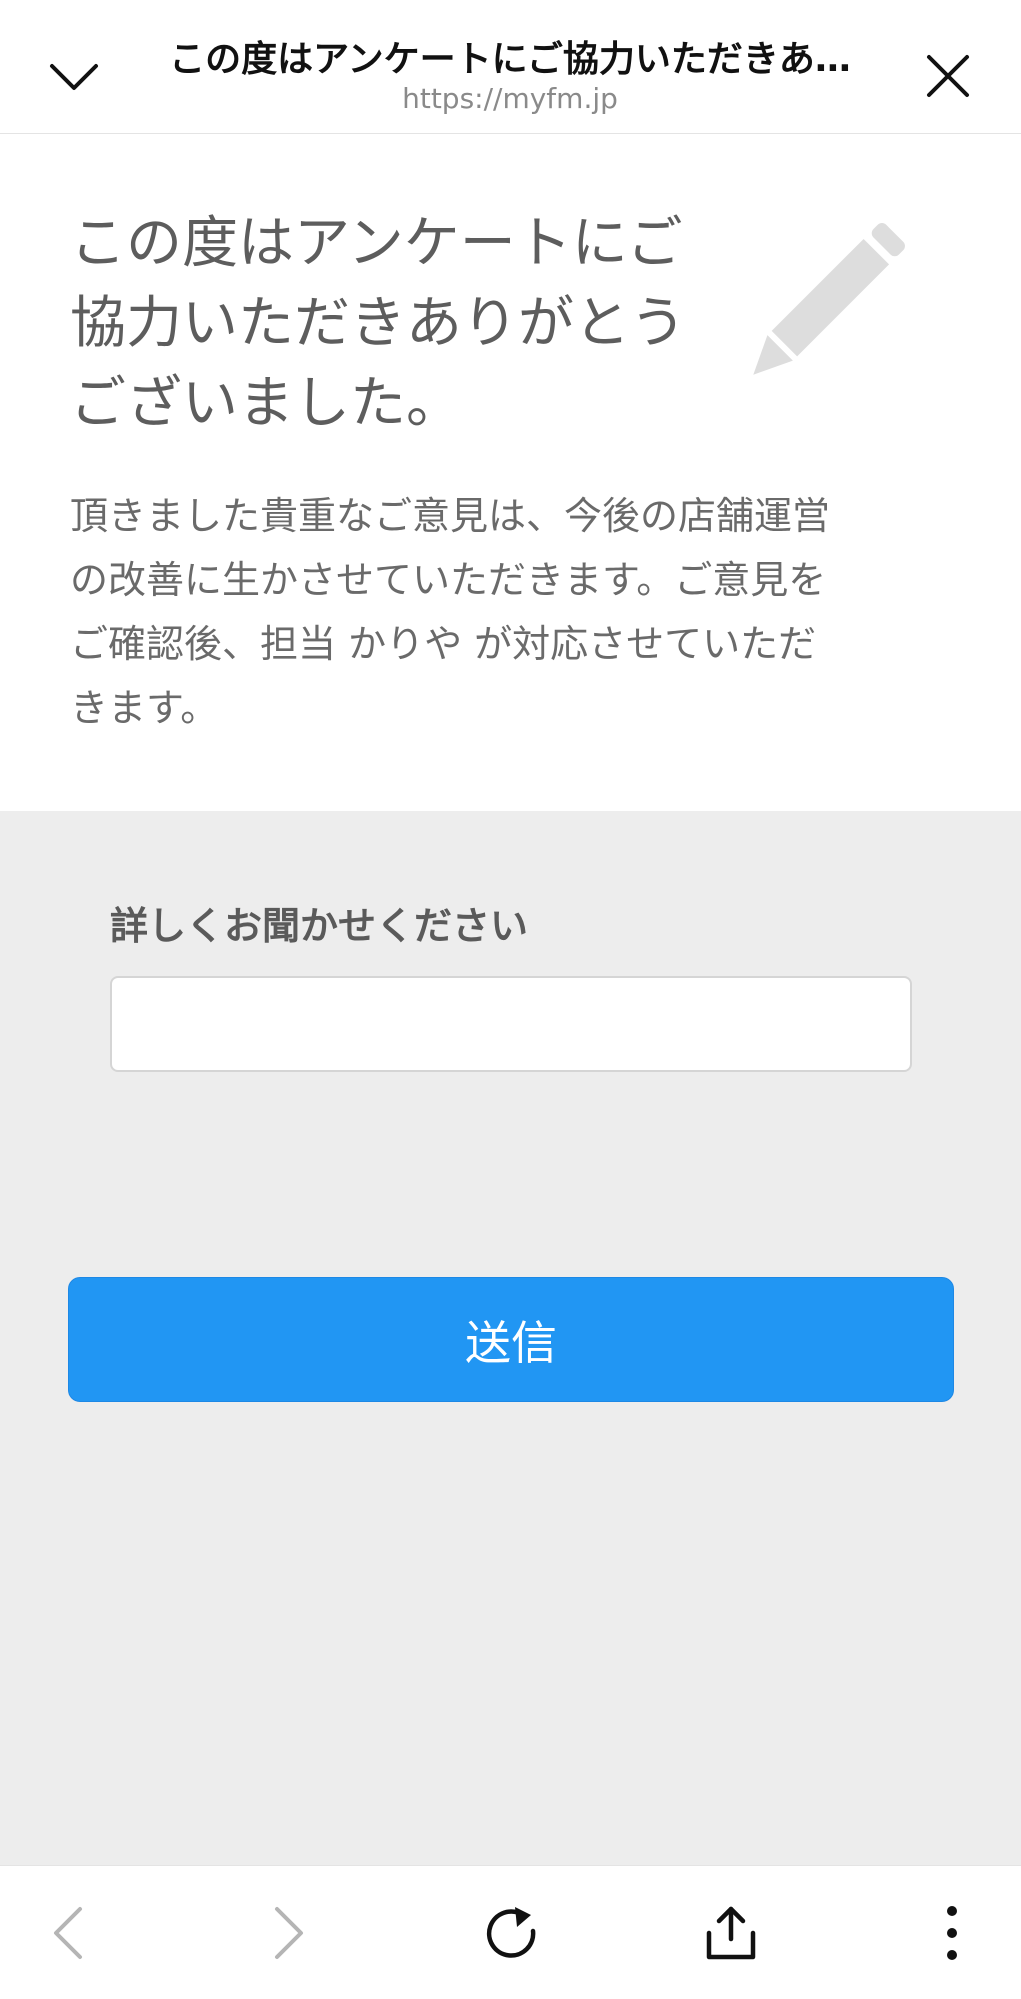 Image resolution: width=1021 pixels, height=1999 pixels. What do you see at coordinates (319, 926) in the screenshot?
I see `detail-field-label: 詳しくお聞かせください` at bounding box center [319, 926].